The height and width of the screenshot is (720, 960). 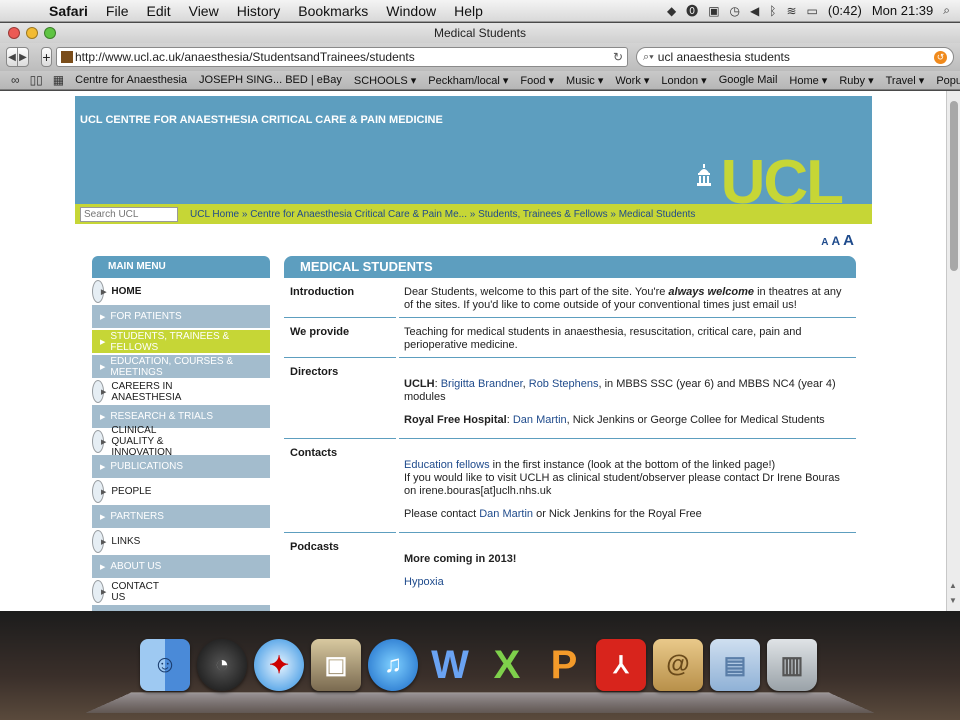 I want to click on bookmark-centre-for-anaesthesia: Centre for Anaesthesia, so click(x=131, y=80).